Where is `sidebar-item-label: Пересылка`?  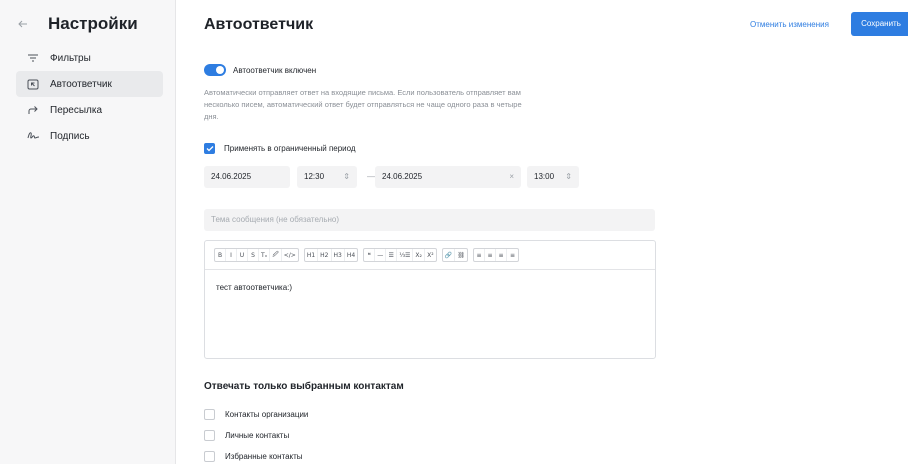
sidebar-item-label: Пересылка is located at coordinates (76, 110).